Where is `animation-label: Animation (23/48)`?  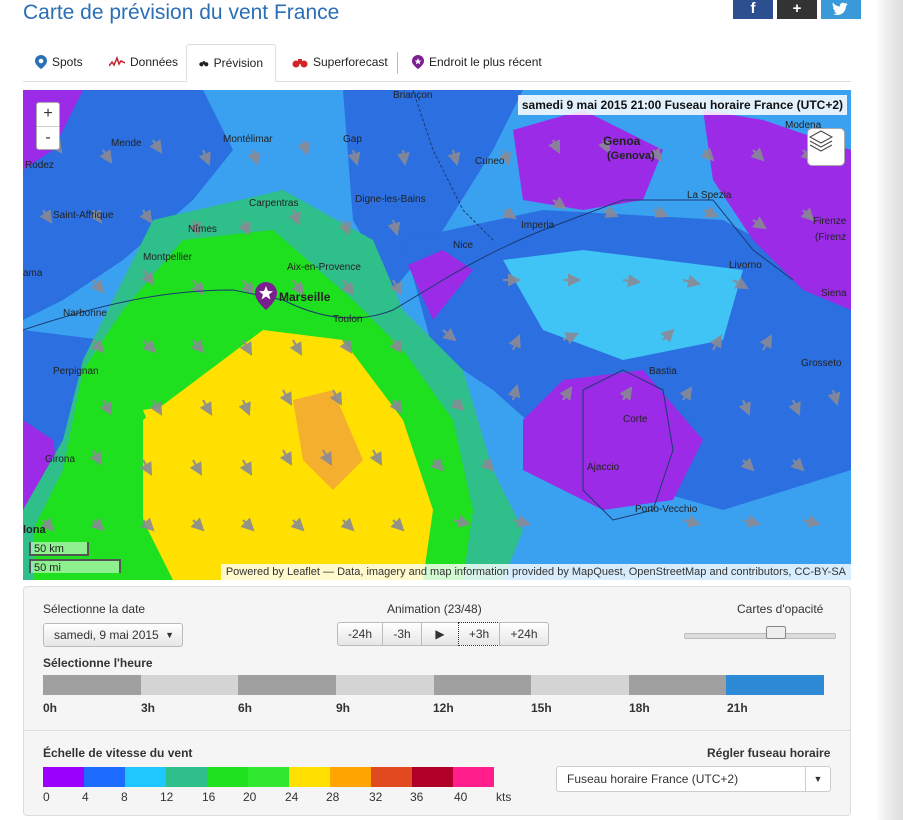
animation-label: Animation (23/48) is located at coordinates (434, 609).